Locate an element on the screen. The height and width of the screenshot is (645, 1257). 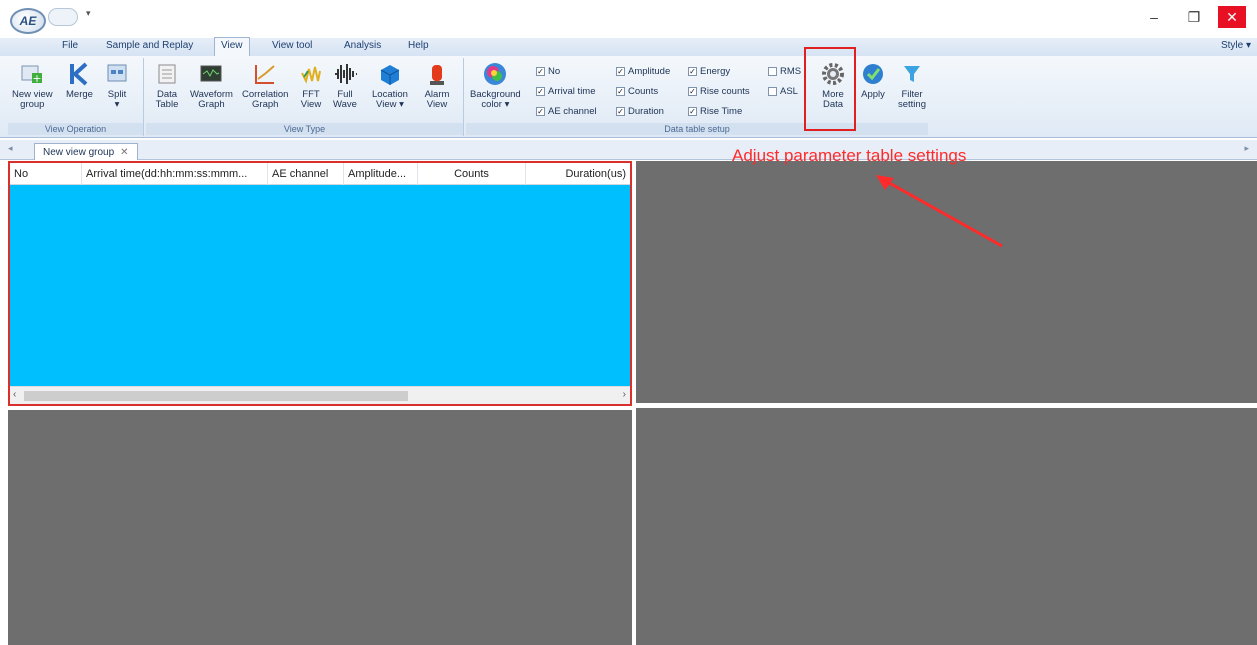
checkbox-no: ✓ No is located at coordinates (548, 71).